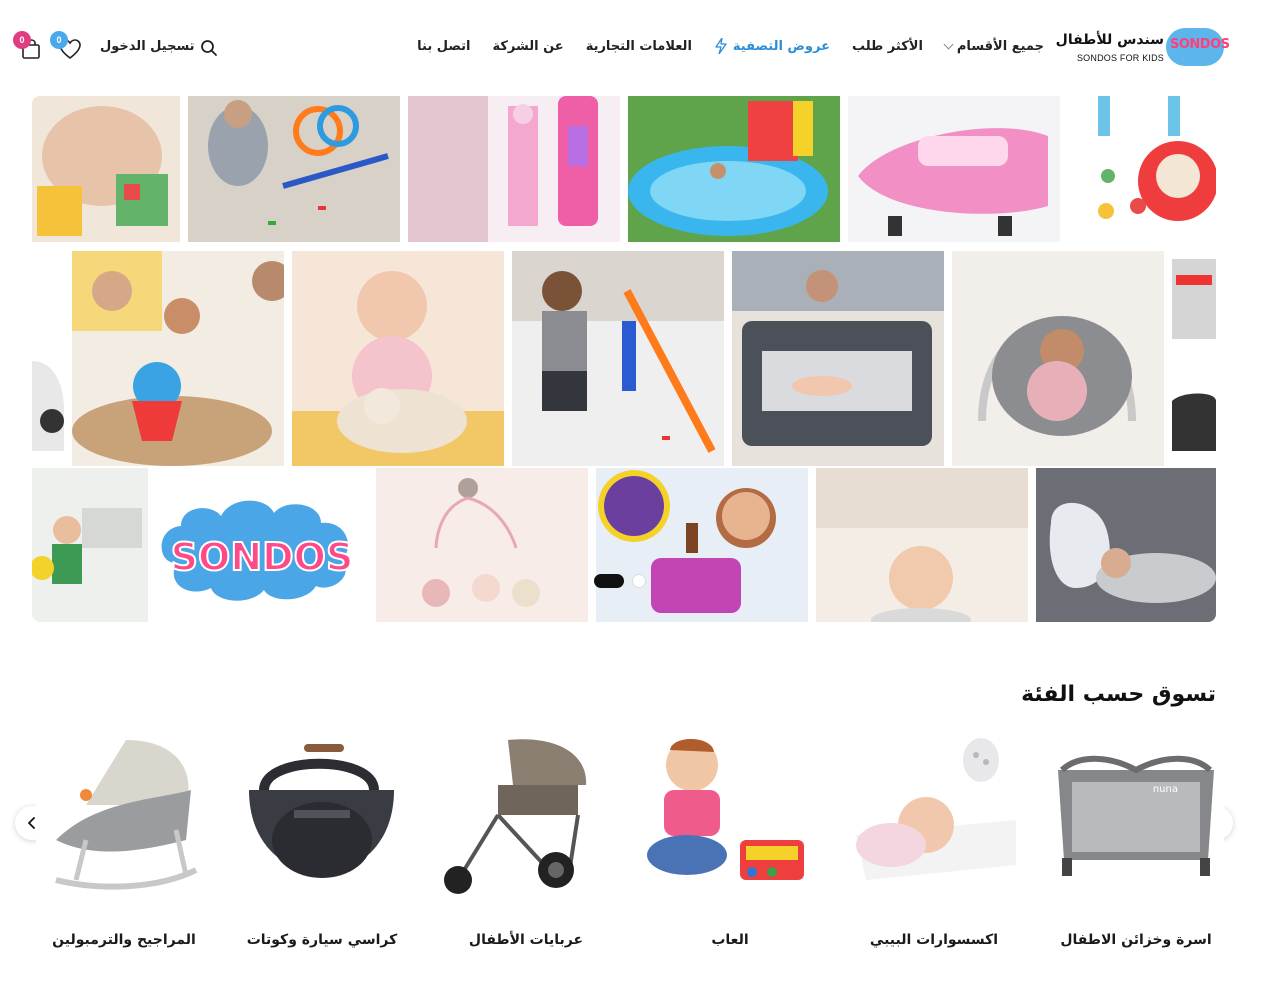  I want to click on nav-clearance-offers: عروض التصفية, so click(772, 46).